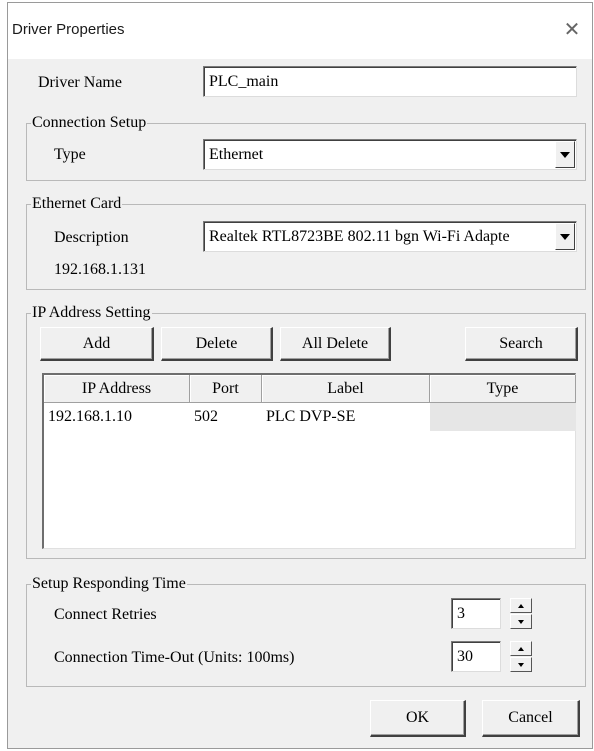 The height and width of the screenshot is (751, 594). I want to click on ethernet-card-title: Ethernet Card, so click(77, 204).